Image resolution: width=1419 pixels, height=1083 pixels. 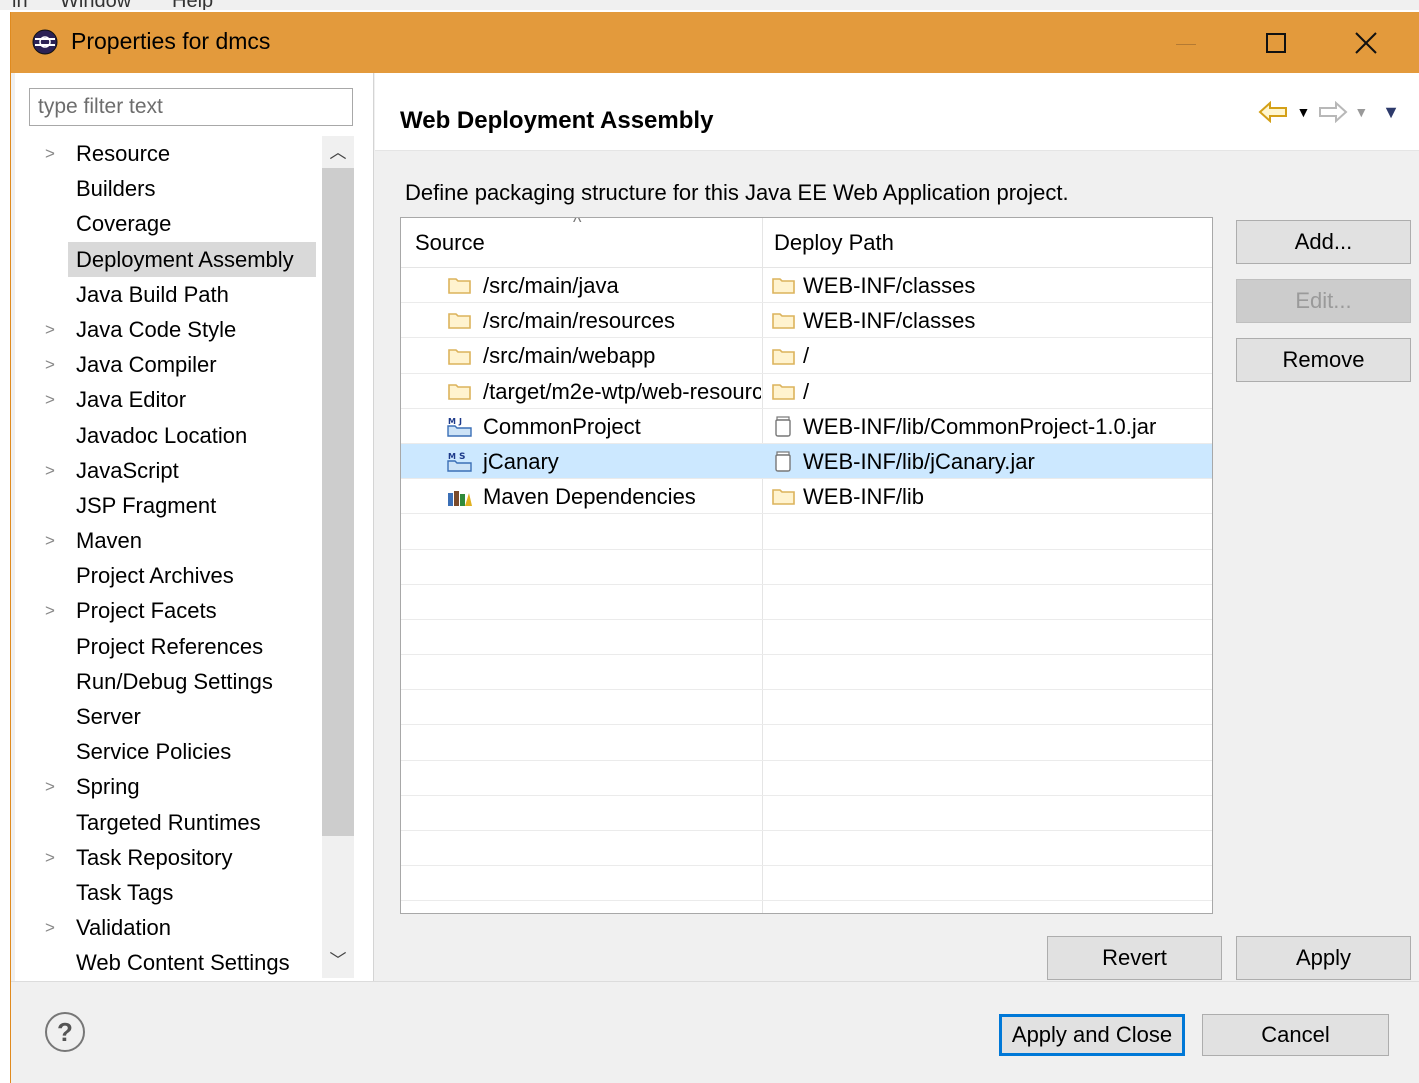 I want to click on revert-button: Revert, so click(x=1134, y=958).